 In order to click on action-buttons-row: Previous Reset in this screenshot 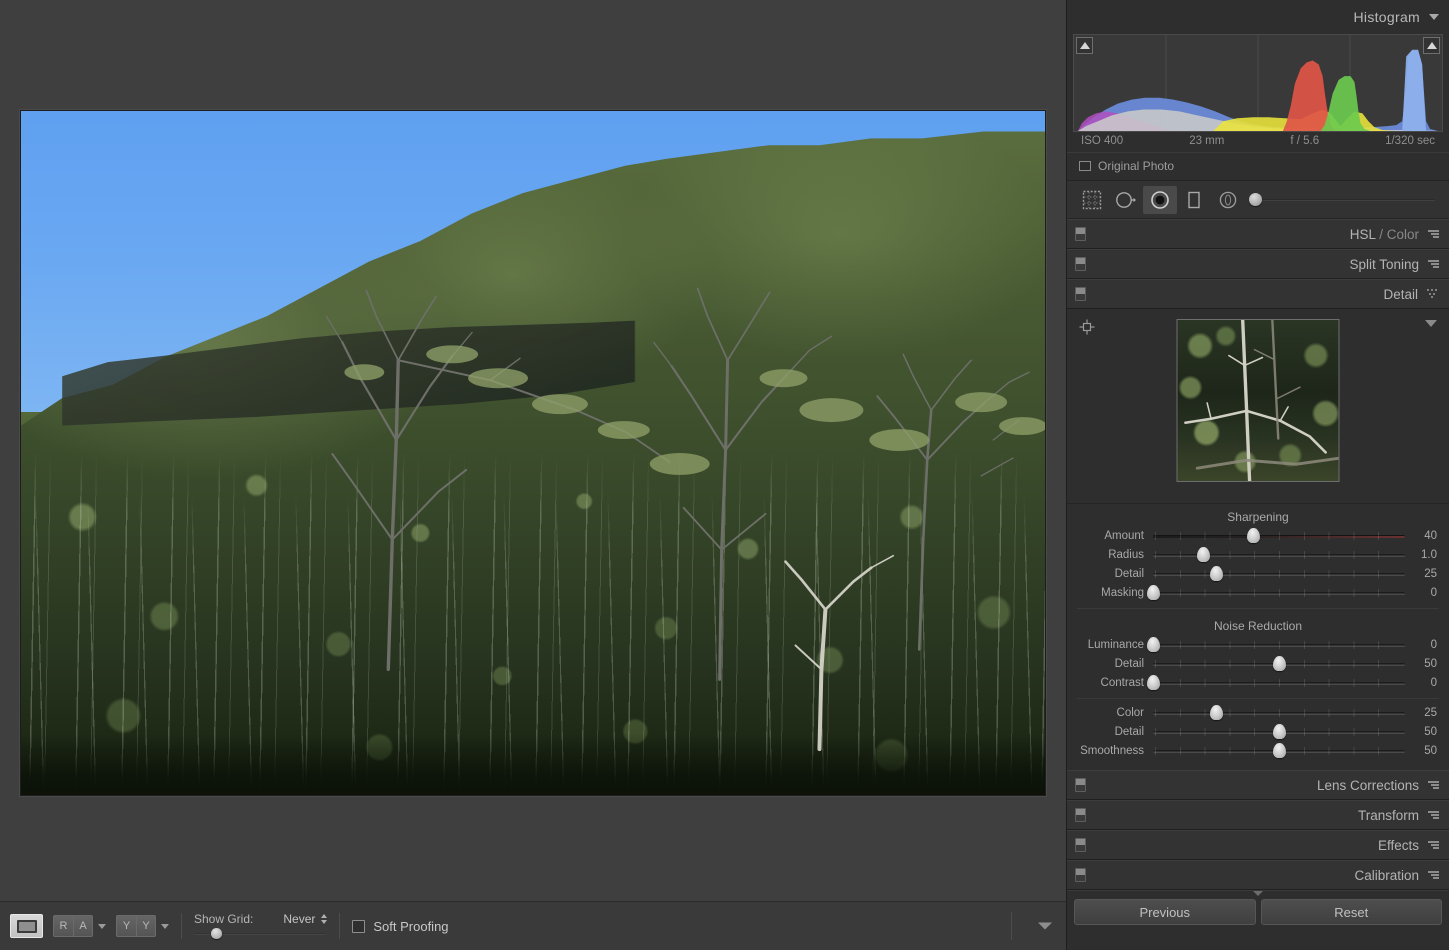, I will do `click(1258, 912)`.